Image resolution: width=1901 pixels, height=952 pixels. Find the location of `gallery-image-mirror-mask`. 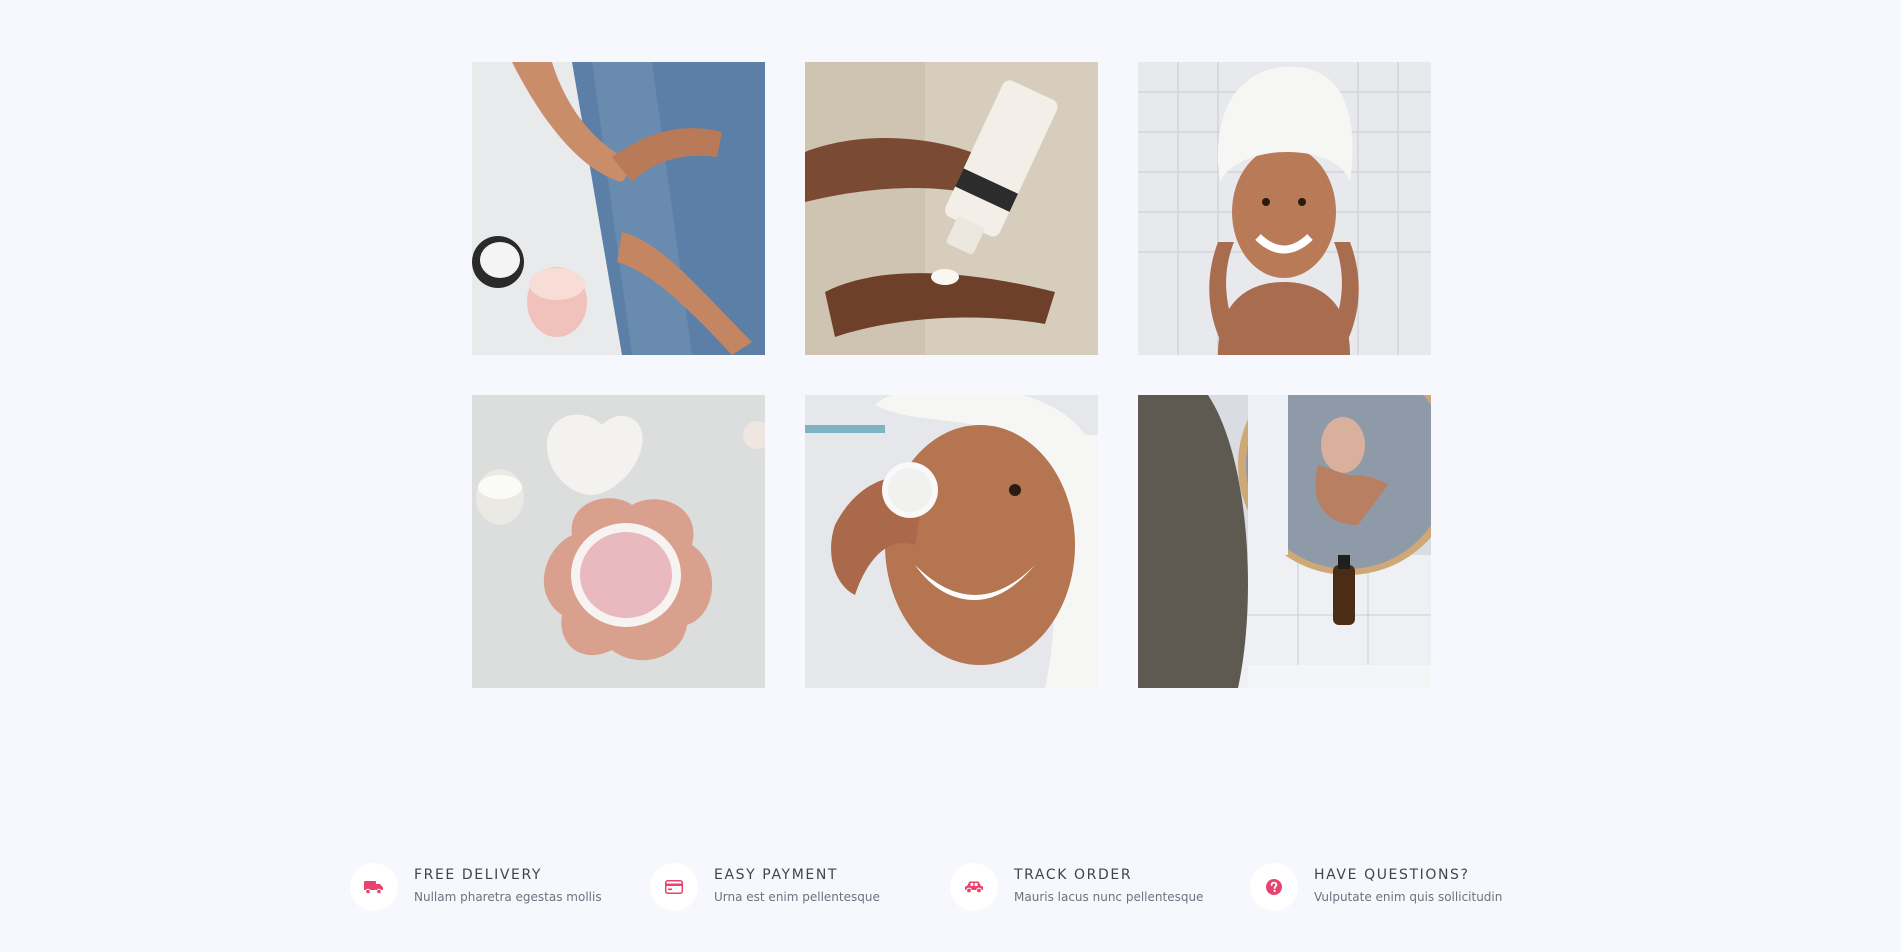

gallery-image-mirror-mask is located at coordinates (1284, 541).